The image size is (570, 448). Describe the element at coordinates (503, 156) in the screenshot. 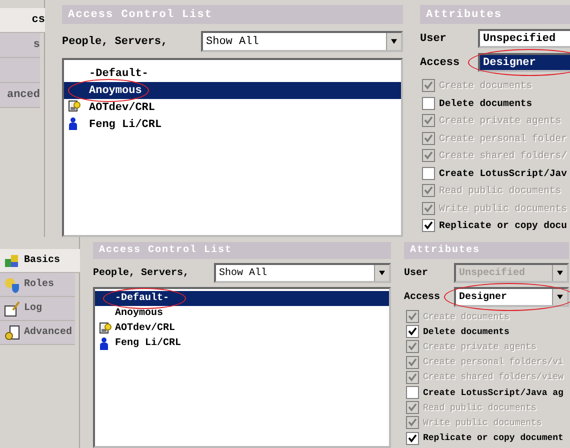

I see `option-label: Create shared folders/` at that location.